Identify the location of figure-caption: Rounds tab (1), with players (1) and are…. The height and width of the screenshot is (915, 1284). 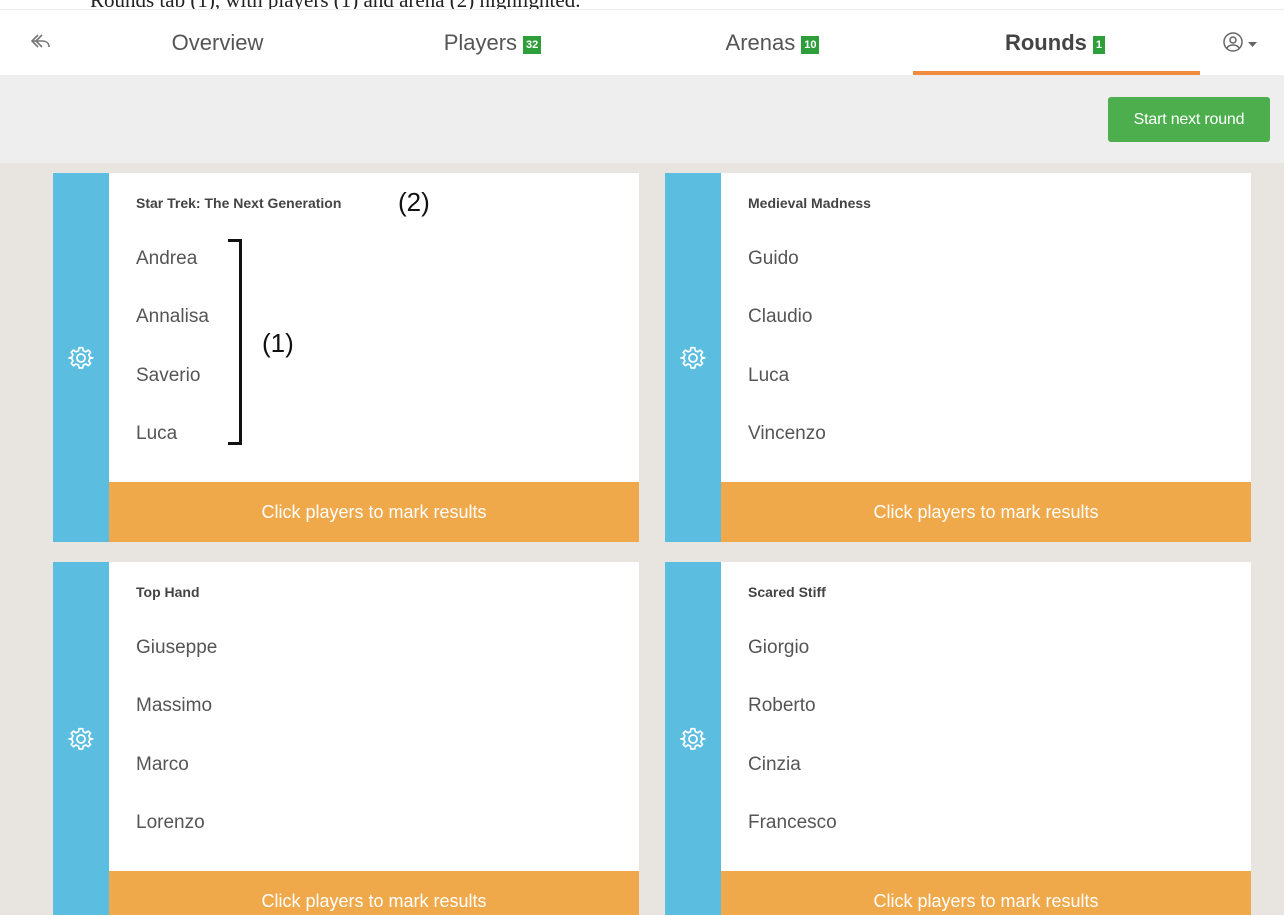
(642, 5).